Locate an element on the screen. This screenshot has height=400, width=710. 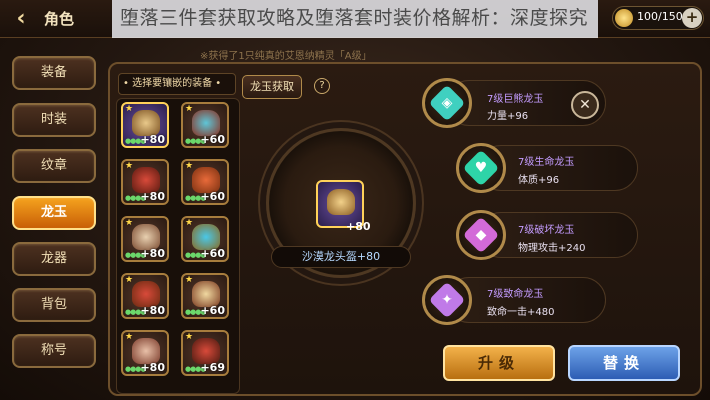
back-arrow-icon: ‹ is located at coordinates (21, 19).